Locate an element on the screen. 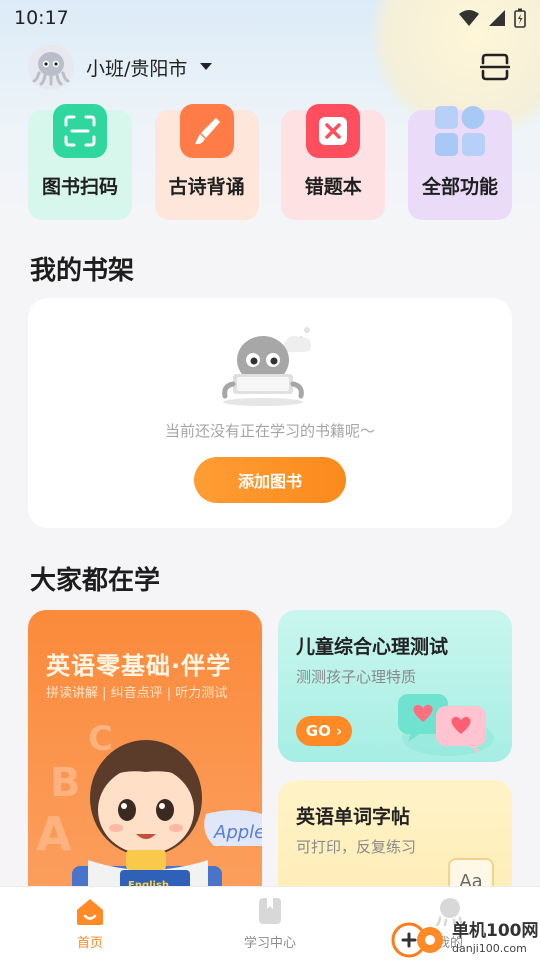 This screenshot has height=960, width=540. word-copybook-title: 英语单词字帖 is located at coordinates (353, 817).